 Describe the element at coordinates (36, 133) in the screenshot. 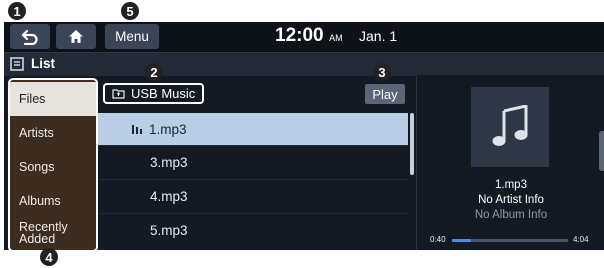

I see `sidebar-item-label: Artists` at that location.